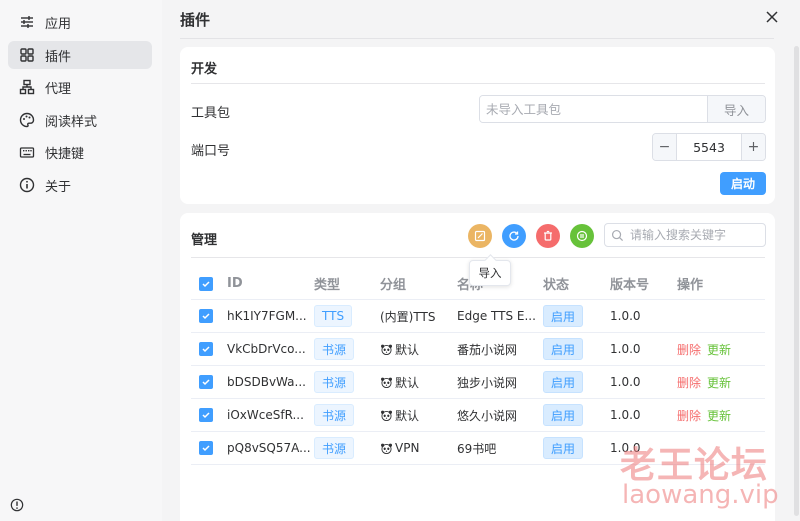  What do you see at coordinates (58, 24) in the screenshot?
I see `sidebar-item-label: 应用` at bounding box center [58, 24].